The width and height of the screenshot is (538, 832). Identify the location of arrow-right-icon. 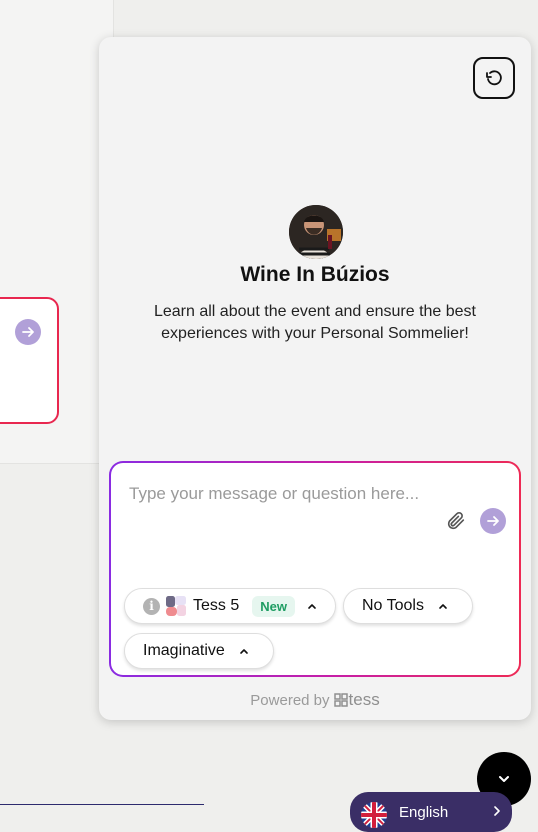
(493, 521).